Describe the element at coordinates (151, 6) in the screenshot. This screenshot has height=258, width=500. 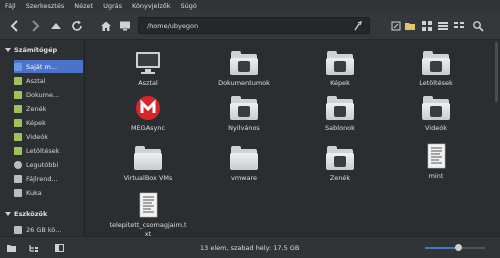
I see `menu-bookmarks: Könyvjelzők` at that location.